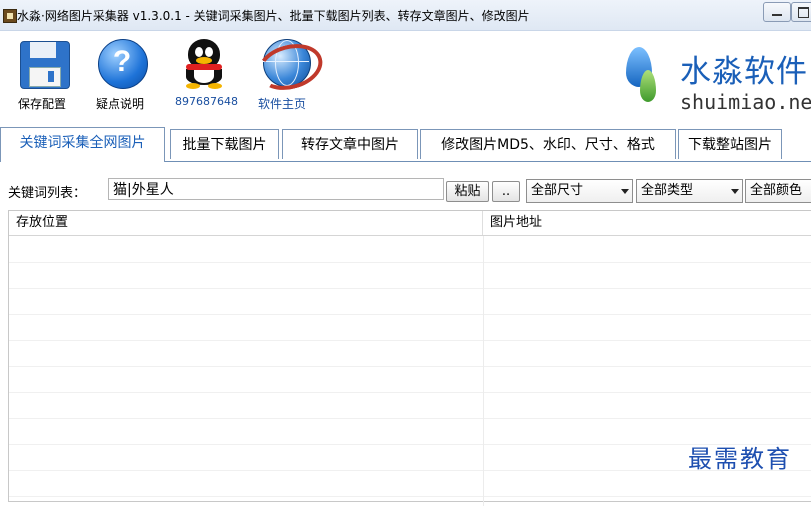  What do you see at coordinates (205, 64) in the screenshot?
I see `qq-penguin-icon` at bounding box center [205, 64].